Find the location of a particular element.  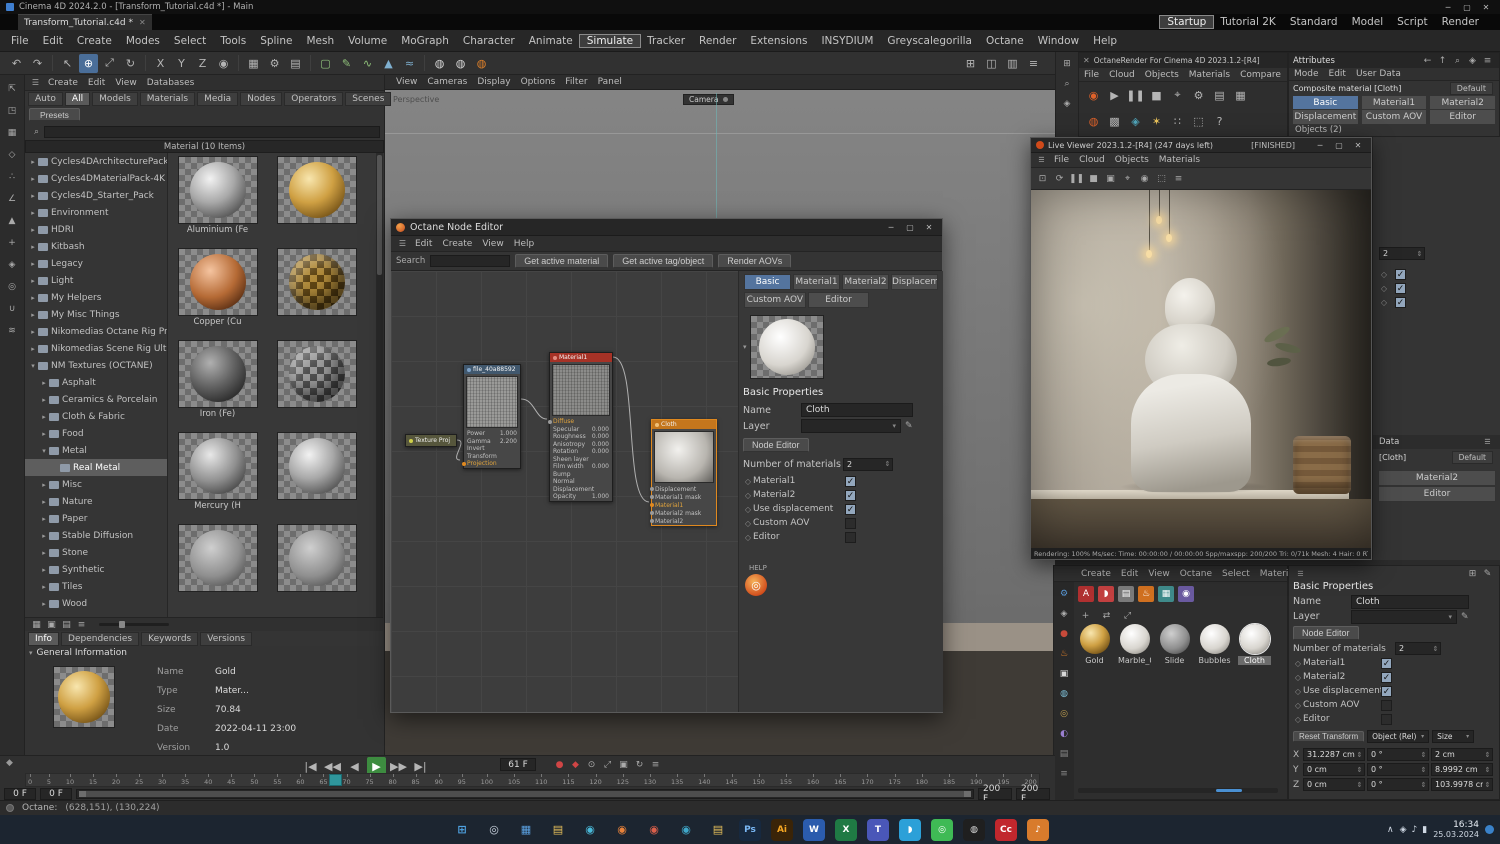

viewport-menu-item: Panel is located at coordinates (610, 82).